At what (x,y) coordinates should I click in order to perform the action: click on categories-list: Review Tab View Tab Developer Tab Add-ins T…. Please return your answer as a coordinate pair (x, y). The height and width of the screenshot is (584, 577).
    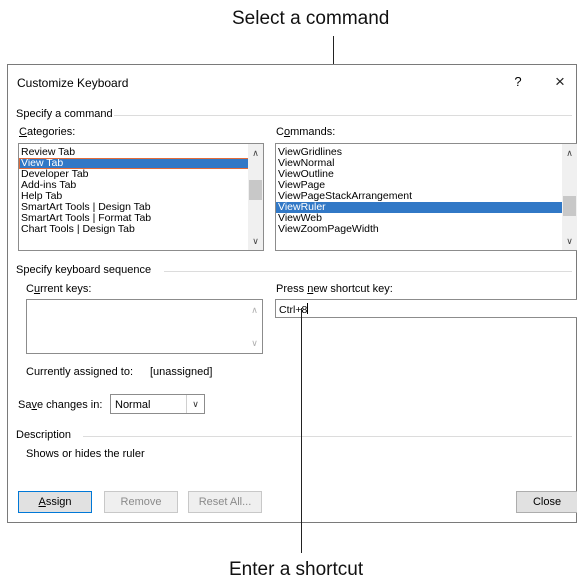
    Looking at the image, I should click on (141, 189).